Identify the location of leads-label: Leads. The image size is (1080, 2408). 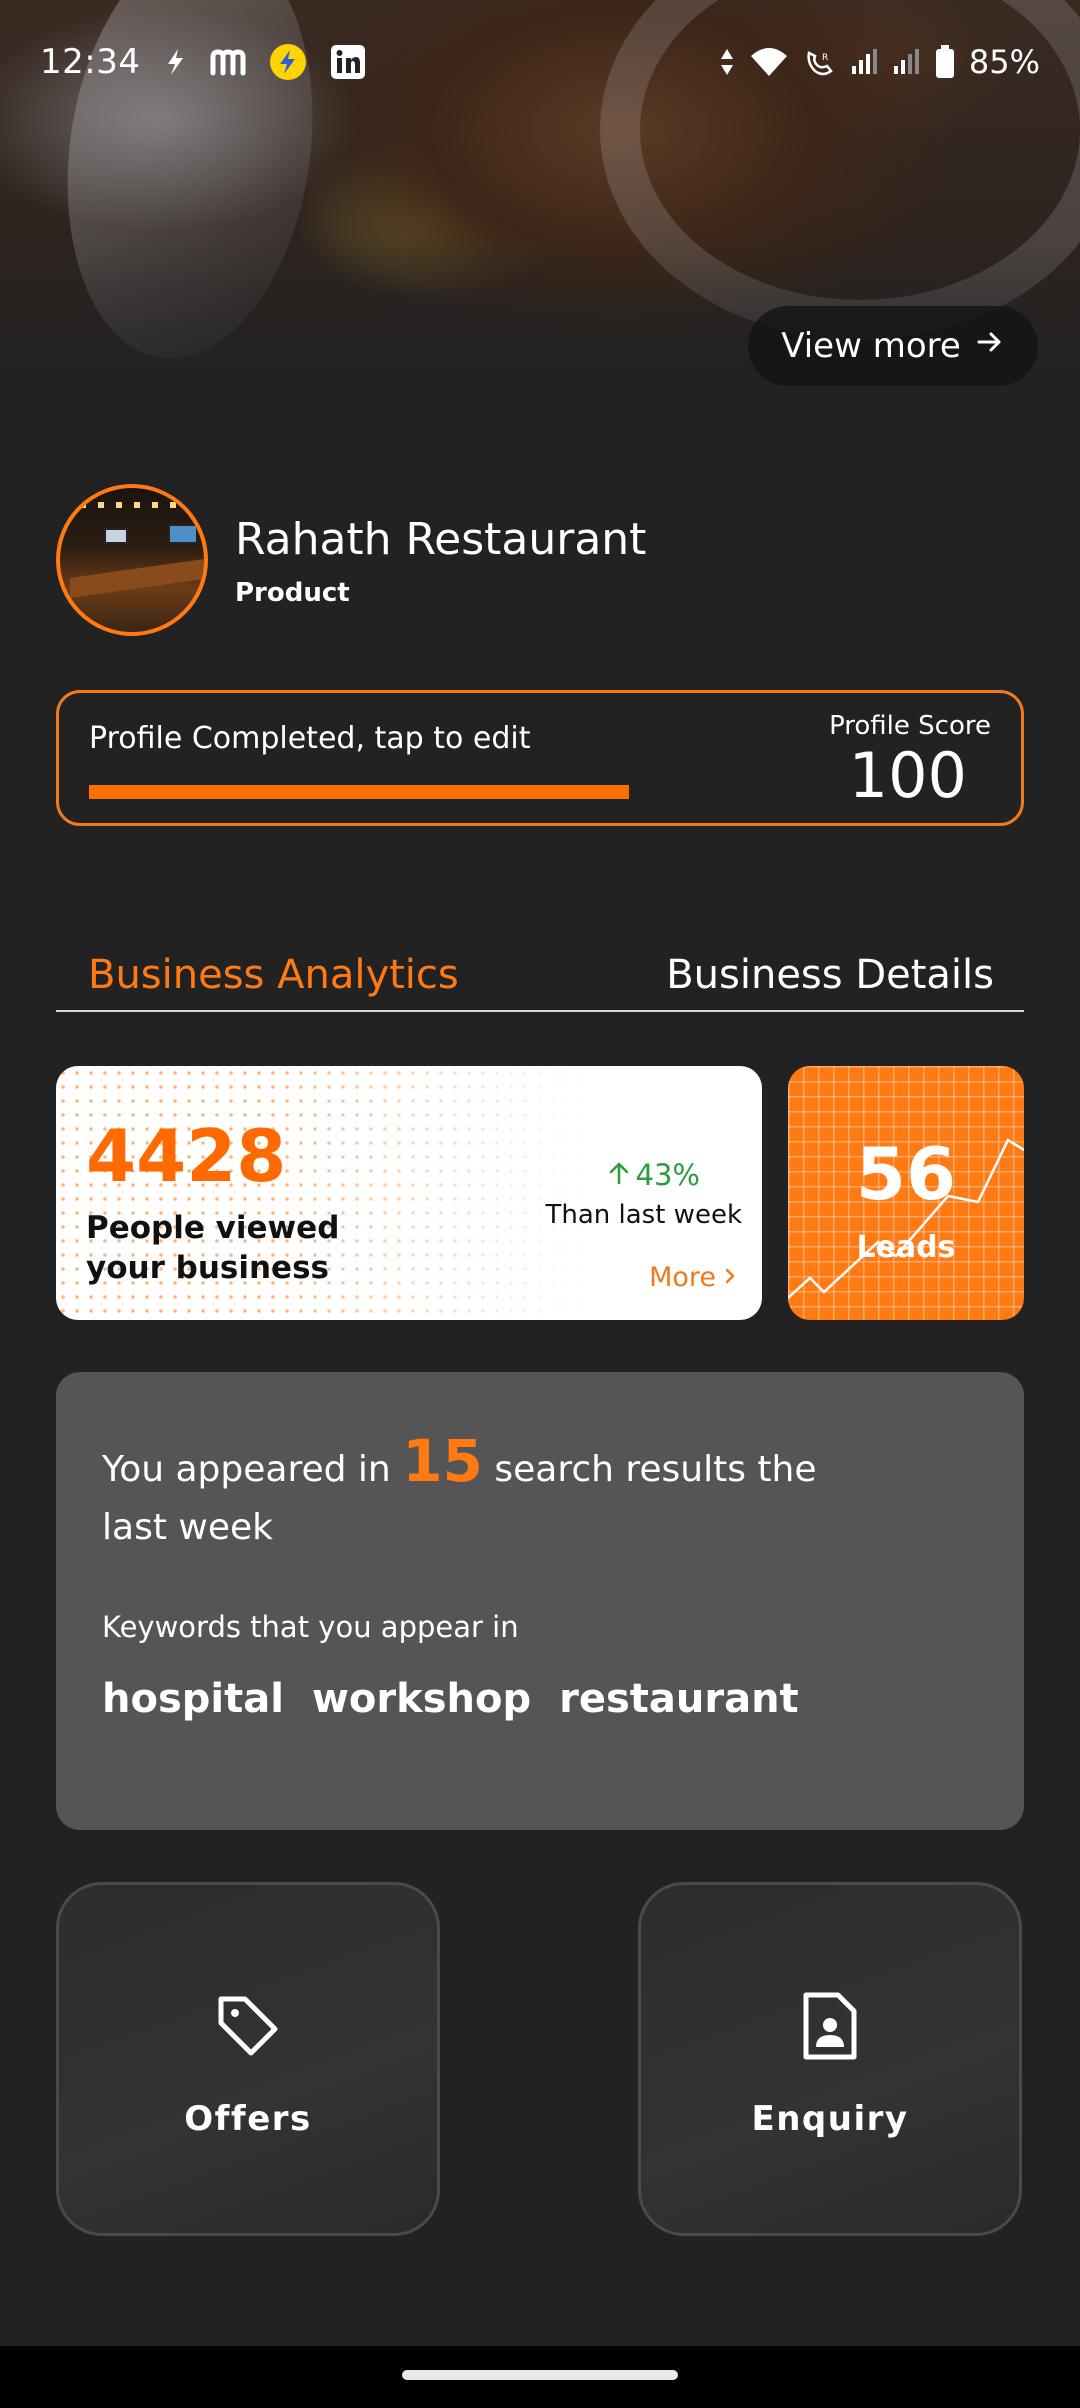
(906, 1247).